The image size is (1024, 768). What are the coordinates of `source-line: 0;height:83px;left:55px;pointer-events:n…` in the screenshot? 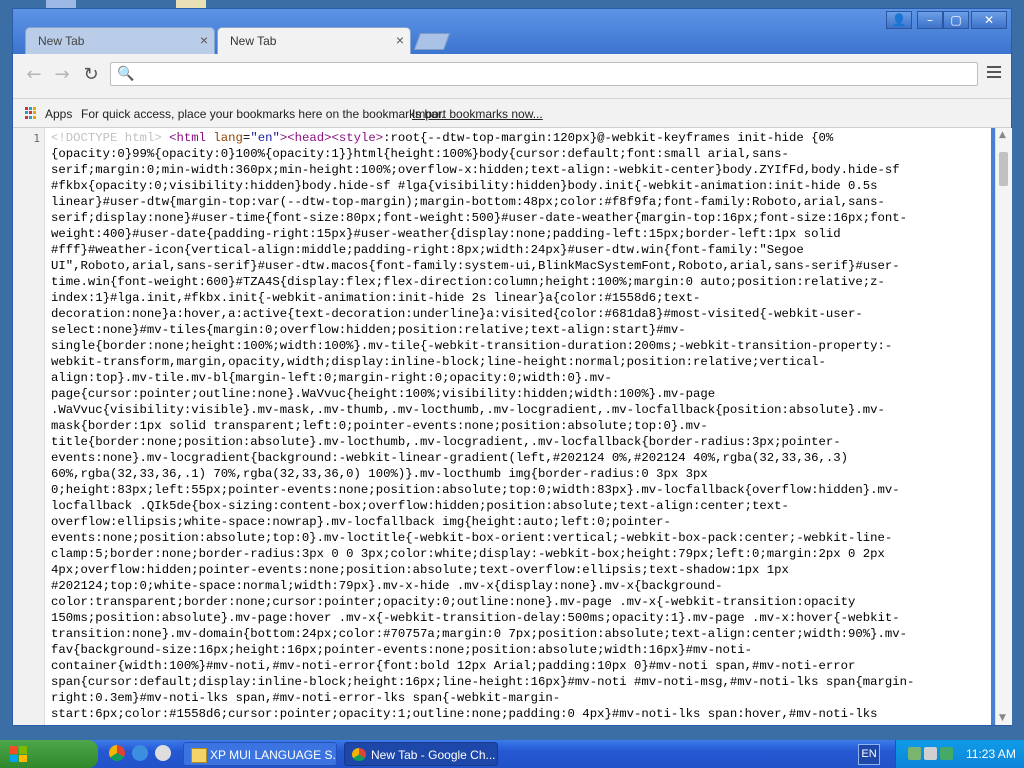 It's located at (475, 490).